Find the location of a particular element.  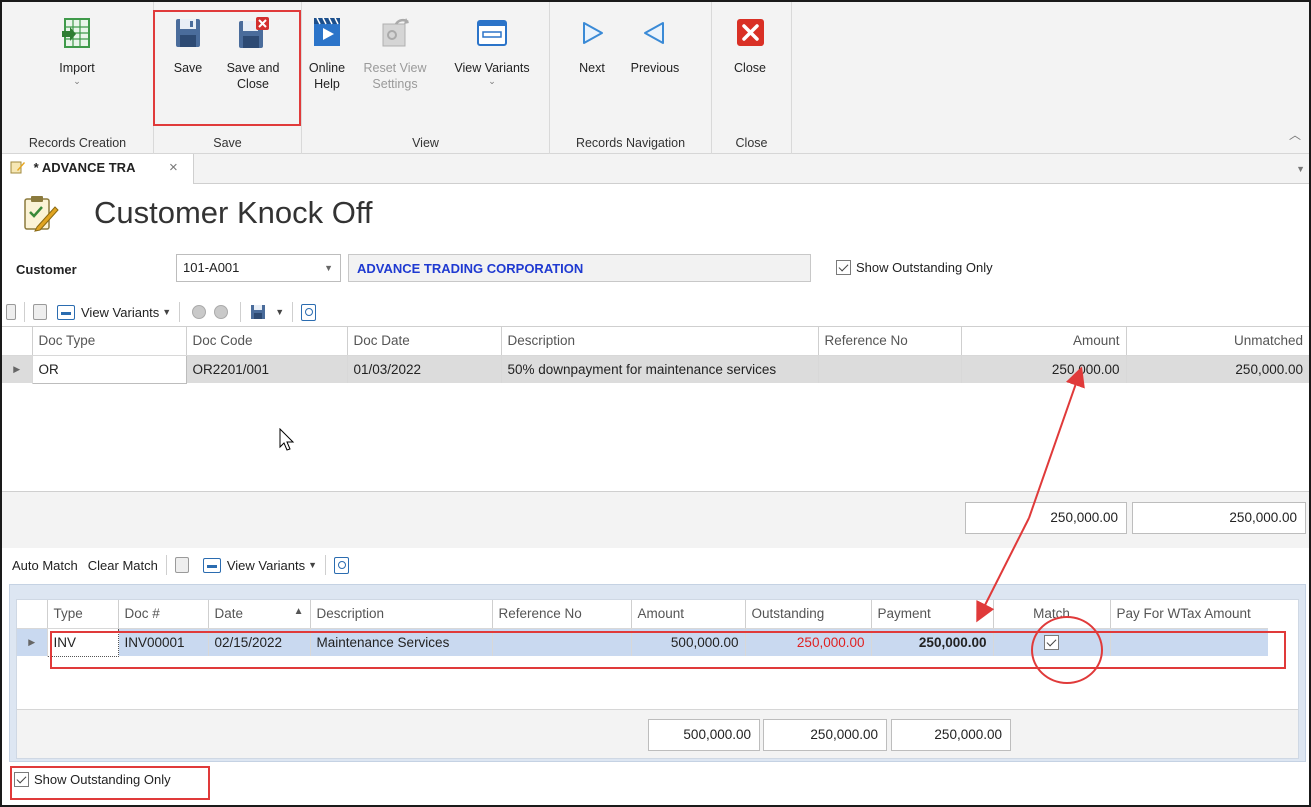

match-checkbox is located at coordinates (1051, 642).